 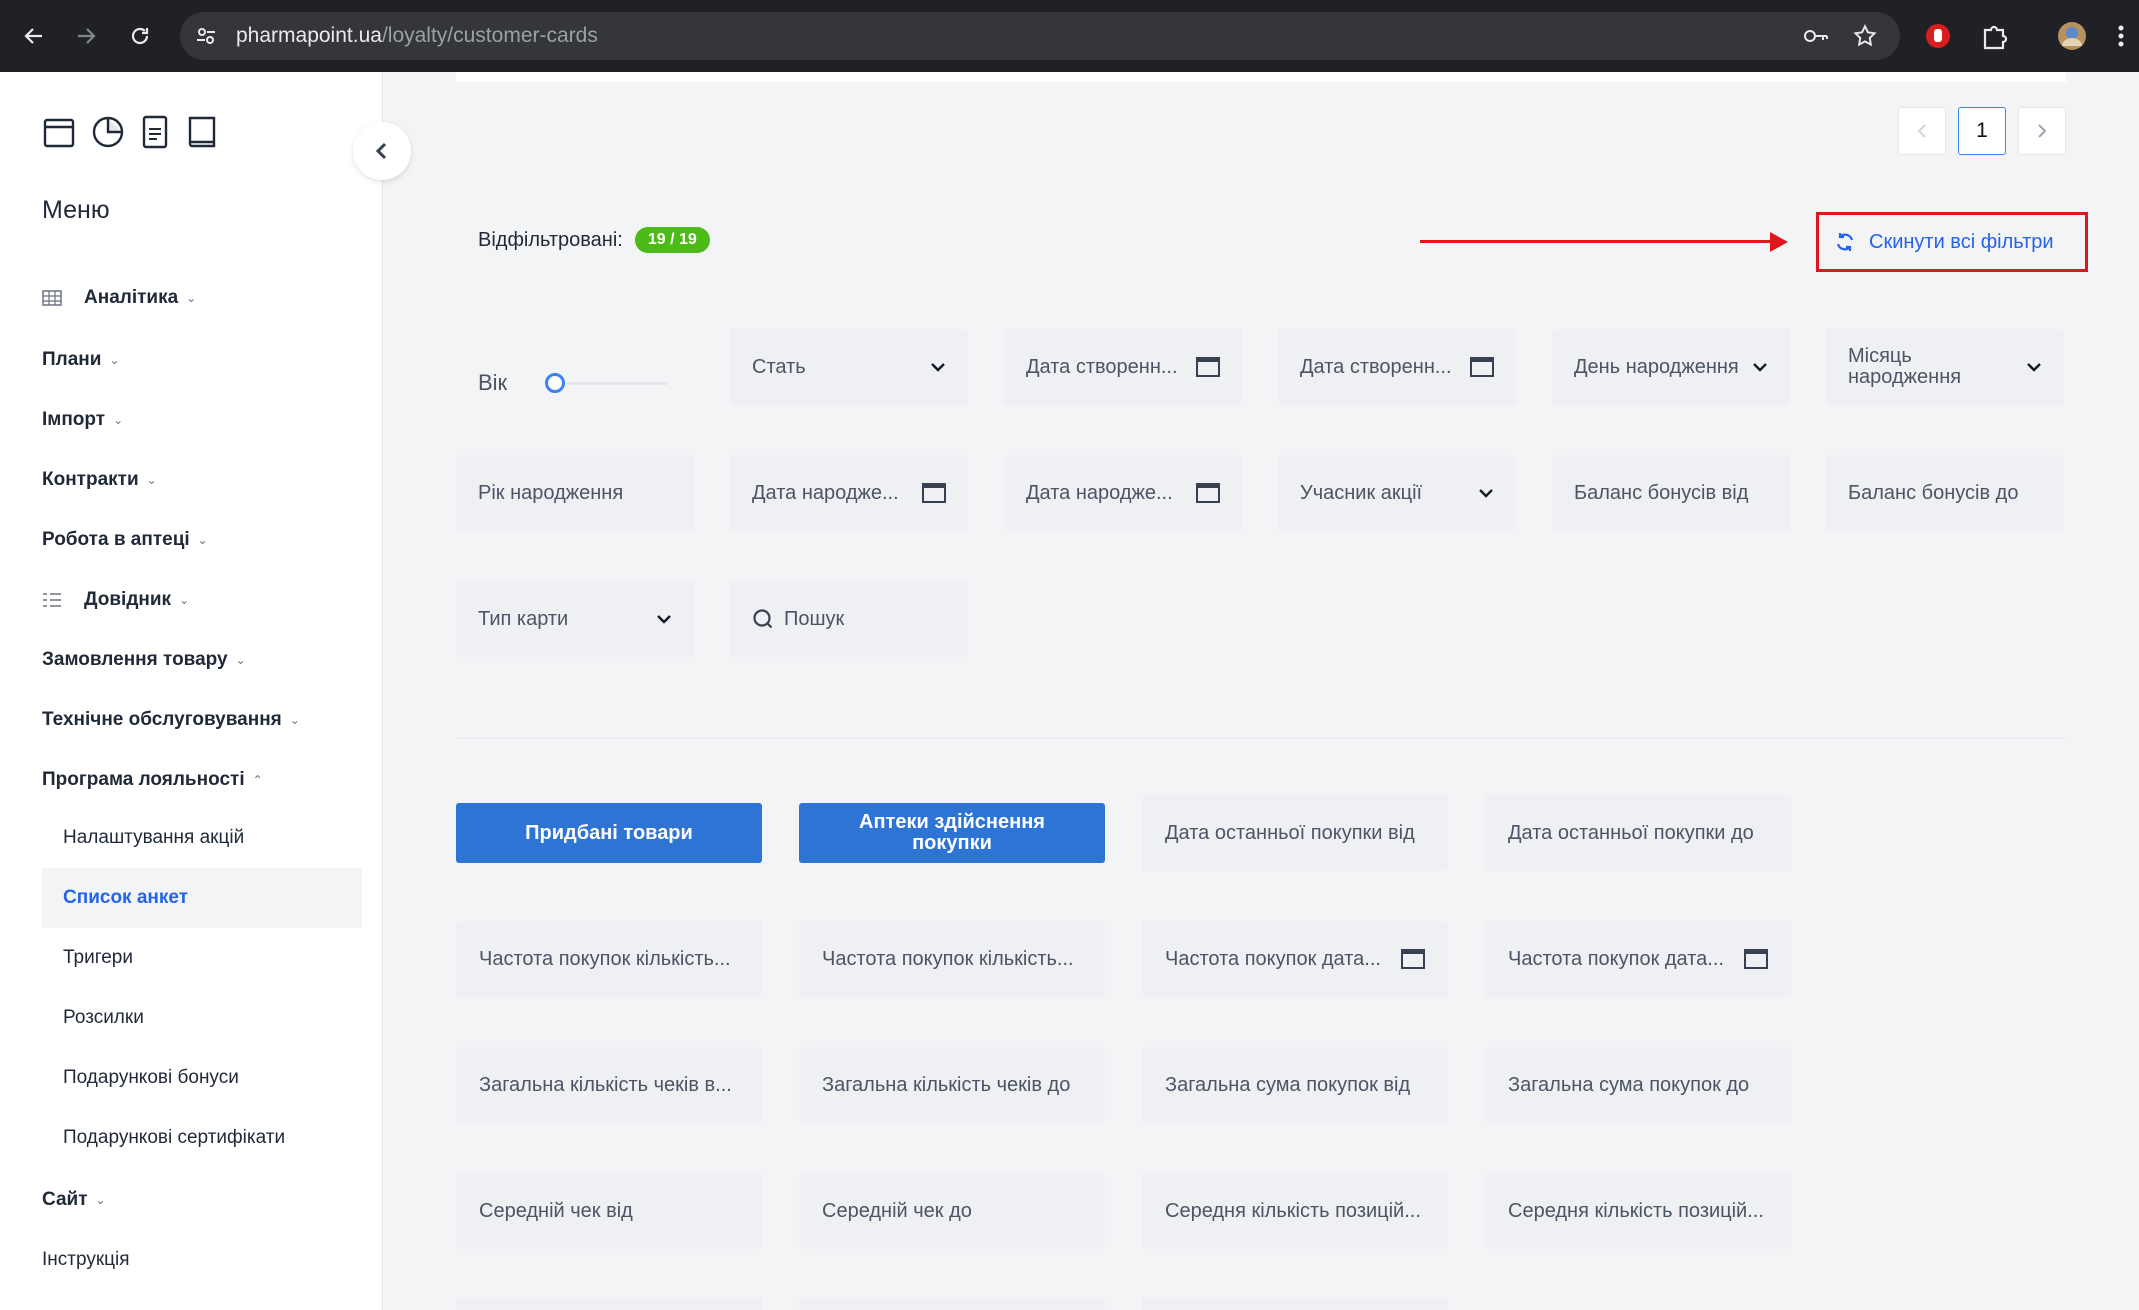 I want to click on bookmark-star-icon, so click(x=1865, y=36).